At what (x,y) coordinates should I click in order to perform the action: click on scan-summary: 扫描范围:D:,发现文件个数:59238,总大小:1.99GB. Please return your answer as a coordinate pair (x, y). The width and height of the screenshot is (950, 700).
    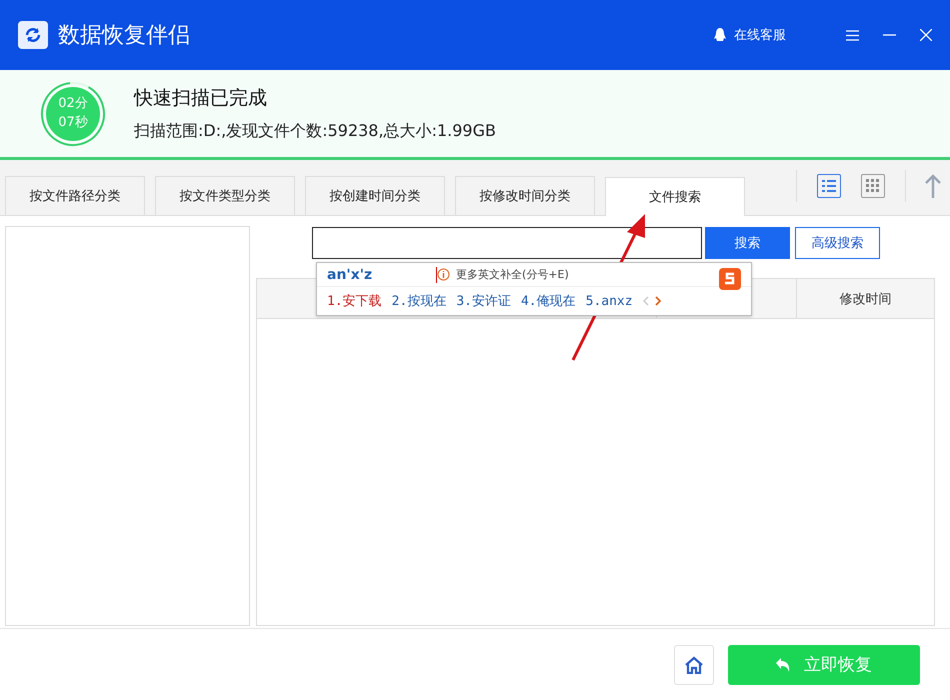
    Looking at the image, I should click on (315, 131).